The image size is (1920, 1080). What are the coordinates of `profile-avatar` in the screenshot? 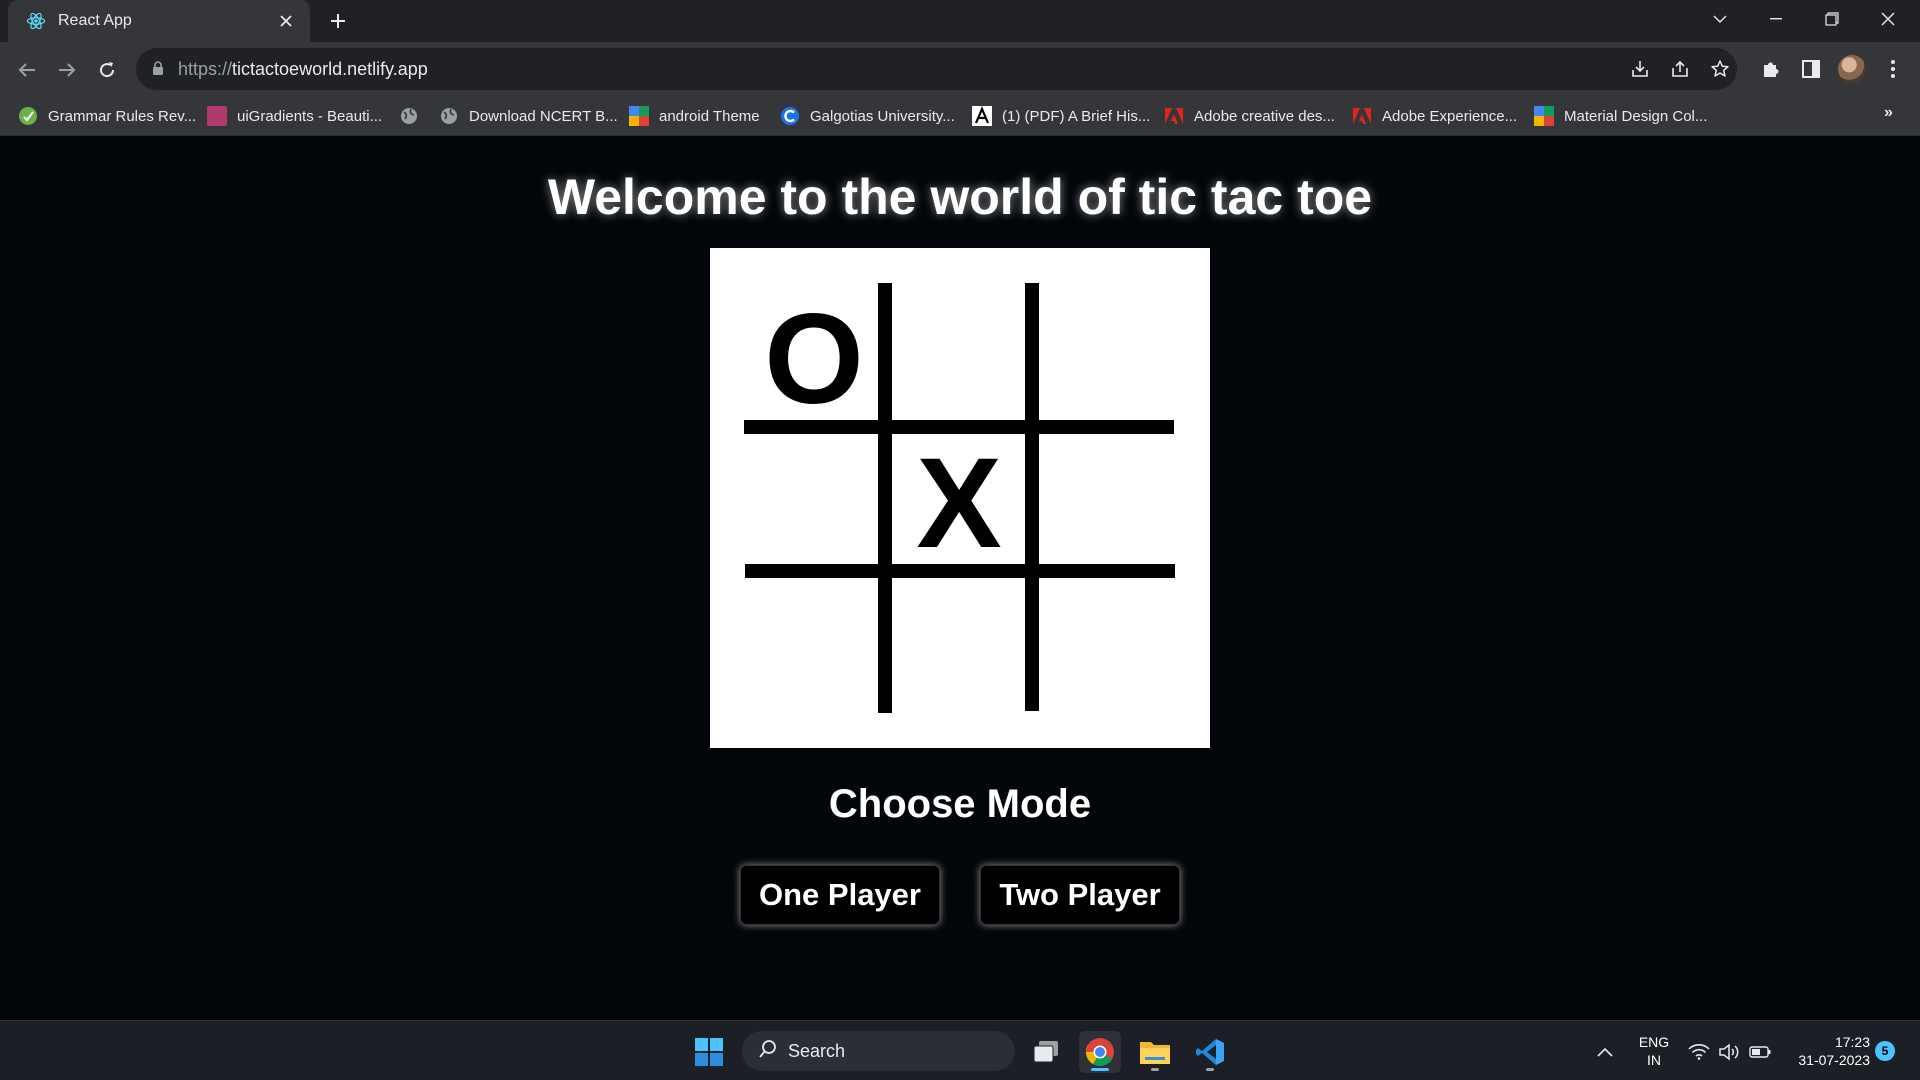 It's located at (1852, 69).